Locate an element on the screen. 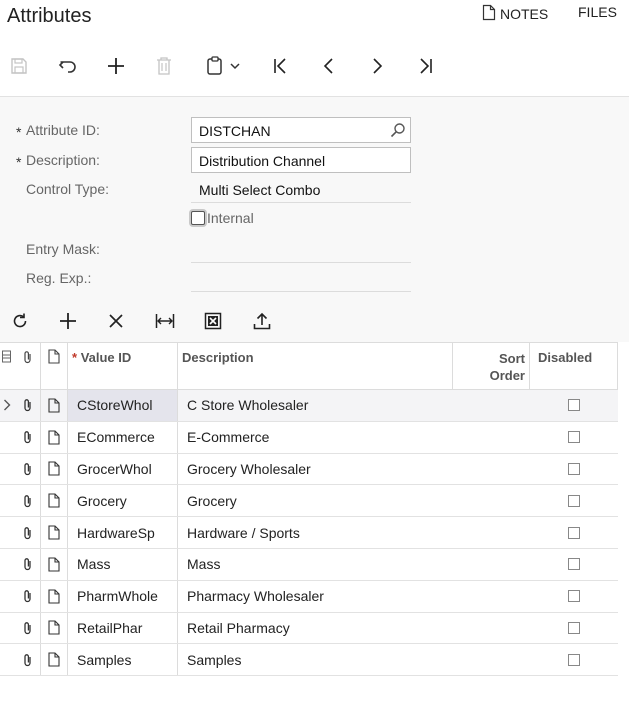 Image resolution: width=629 pixels, height=708 pixels. value-id-cell: RetailPhar is located at coordinates (123, 628).